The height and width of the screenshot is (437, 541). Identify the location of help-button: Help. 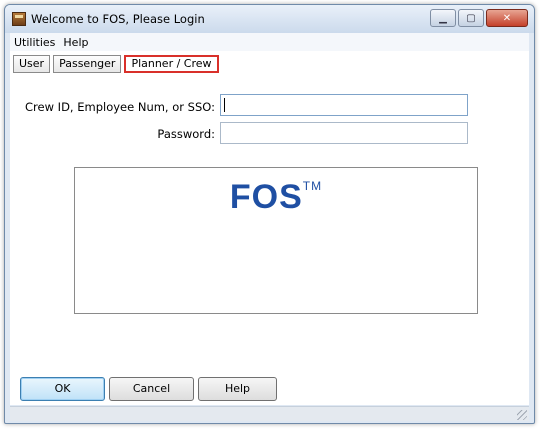
(237, 389).